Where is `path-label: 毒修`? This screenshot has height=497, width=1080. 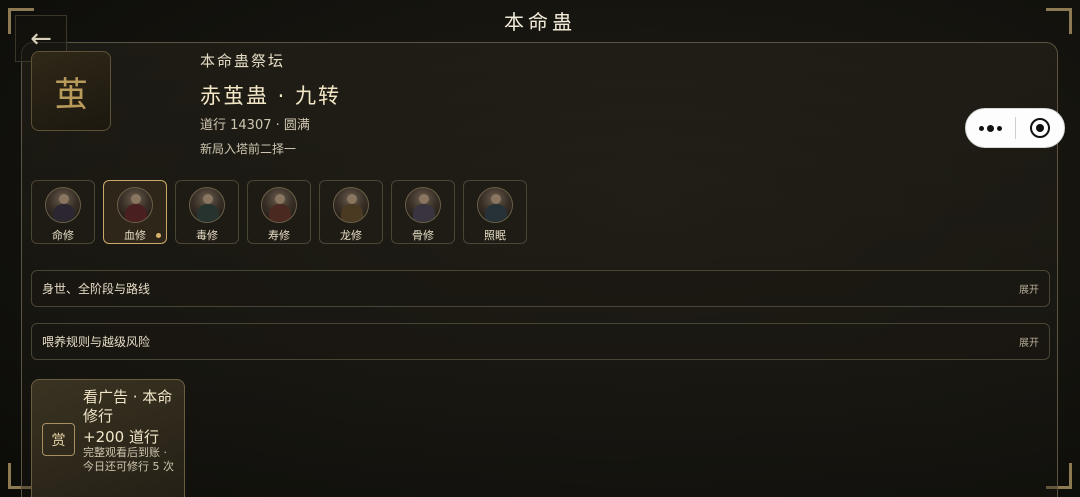 path-label: 毒修 is located at coordinates (207, 235).